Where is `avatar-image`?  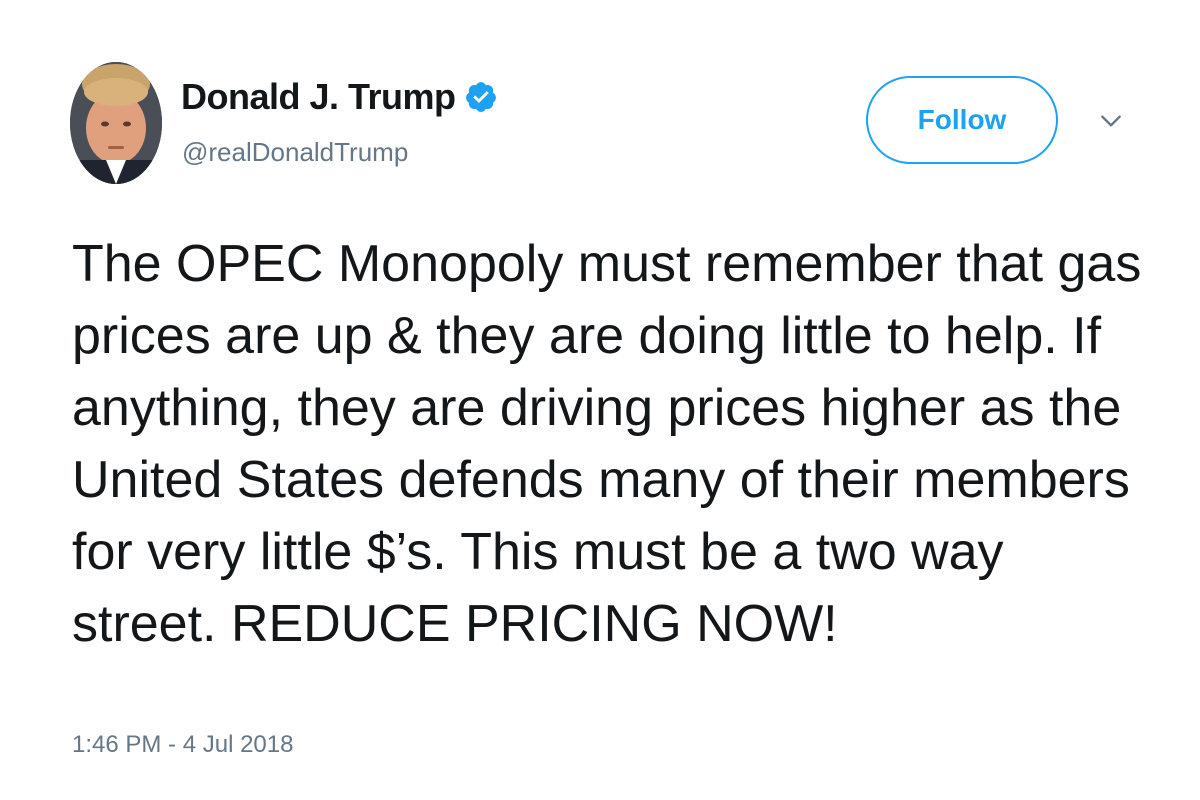 avatar-image is located at coordinates (116, 123).